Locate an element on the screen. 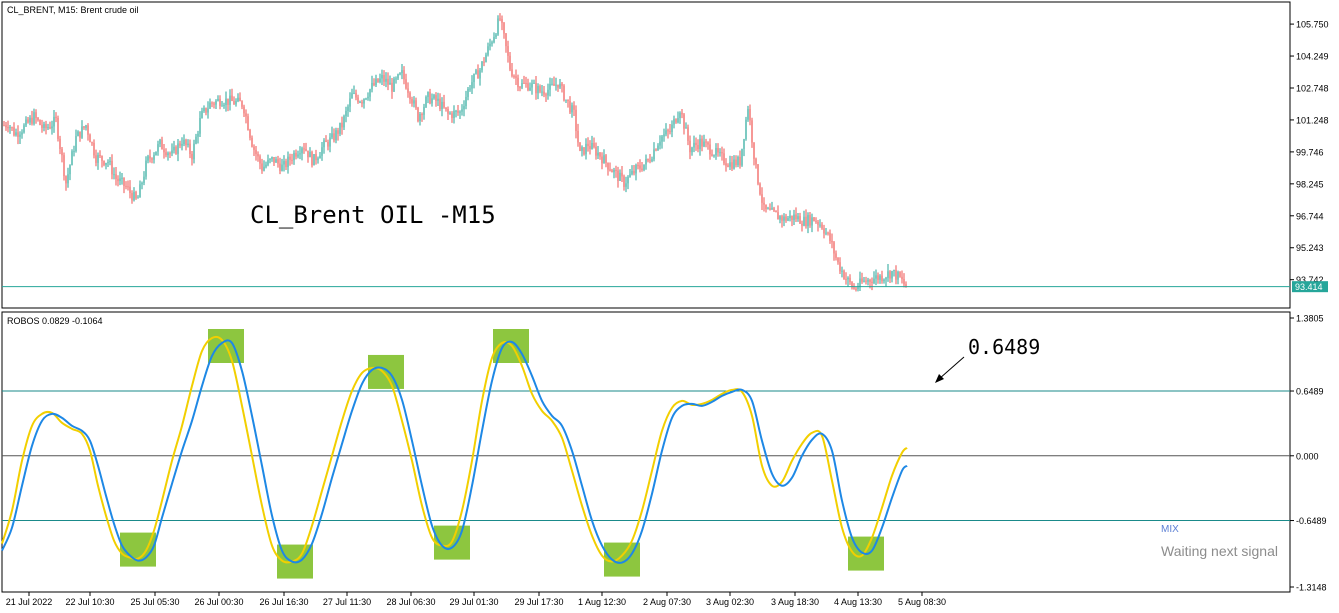  time-tick-label: 29 Jul 17:30 is located at coordinates (538, 602).